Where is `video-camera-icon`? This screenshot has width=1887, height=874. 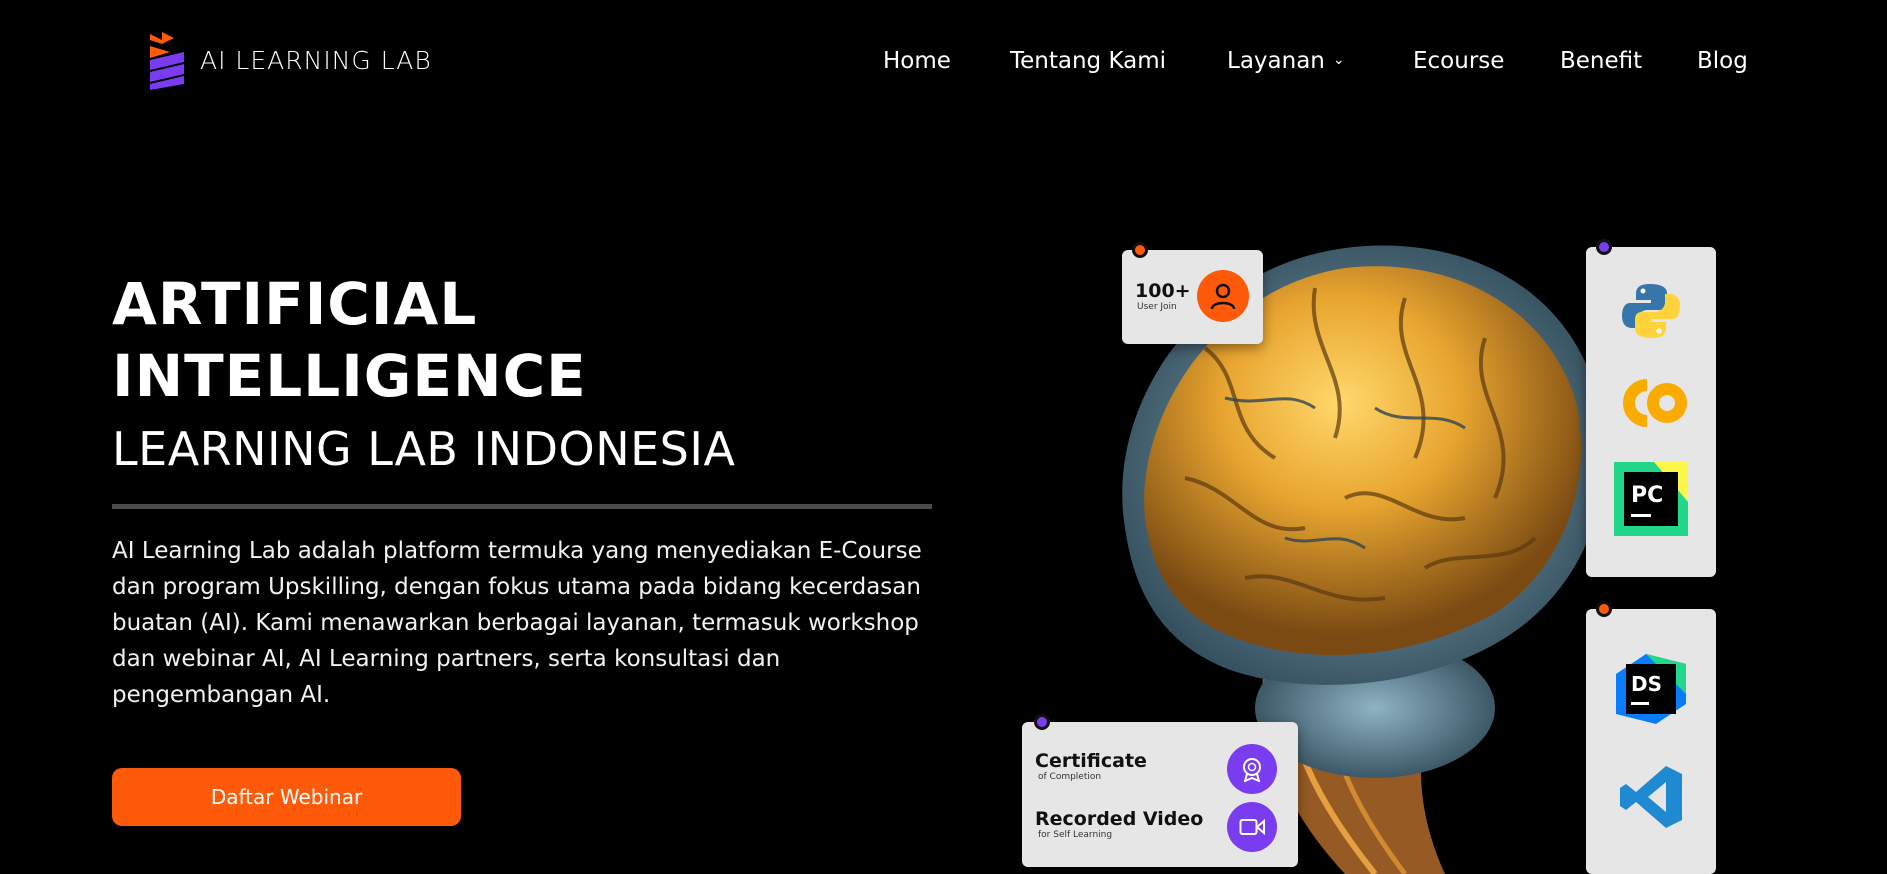
video-camera-icon is located at coordinates (1252, 827).